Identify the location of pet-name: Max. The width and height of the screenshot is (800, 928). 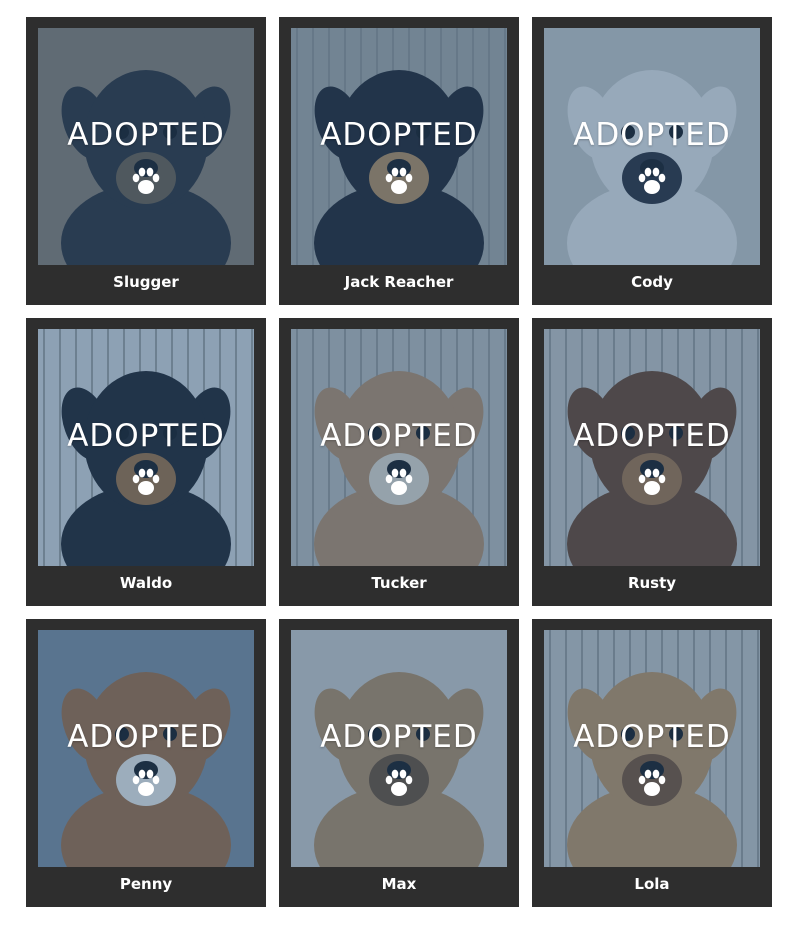
(399, 884).